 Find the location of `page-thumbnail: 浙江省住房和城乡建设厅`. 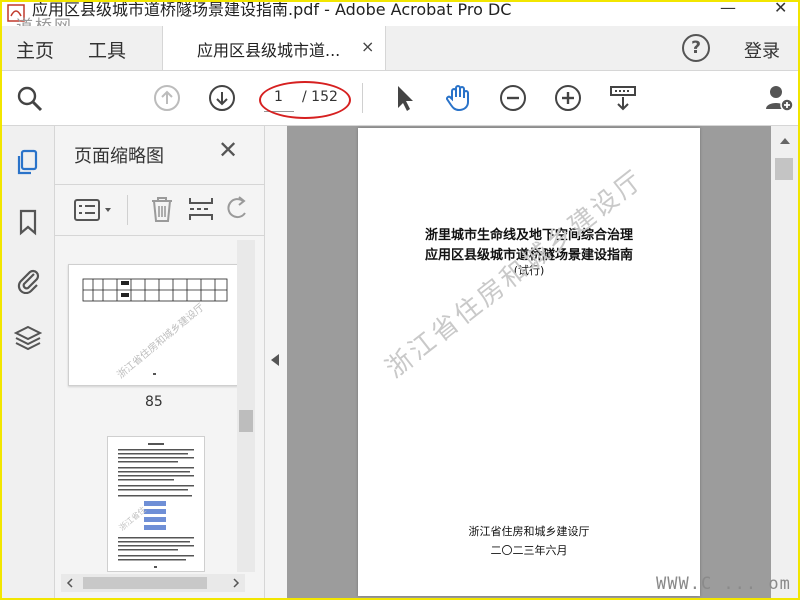

page-thumbnail: 浙江省住房和城乡建设厅 is located at coordinates (153, 325).